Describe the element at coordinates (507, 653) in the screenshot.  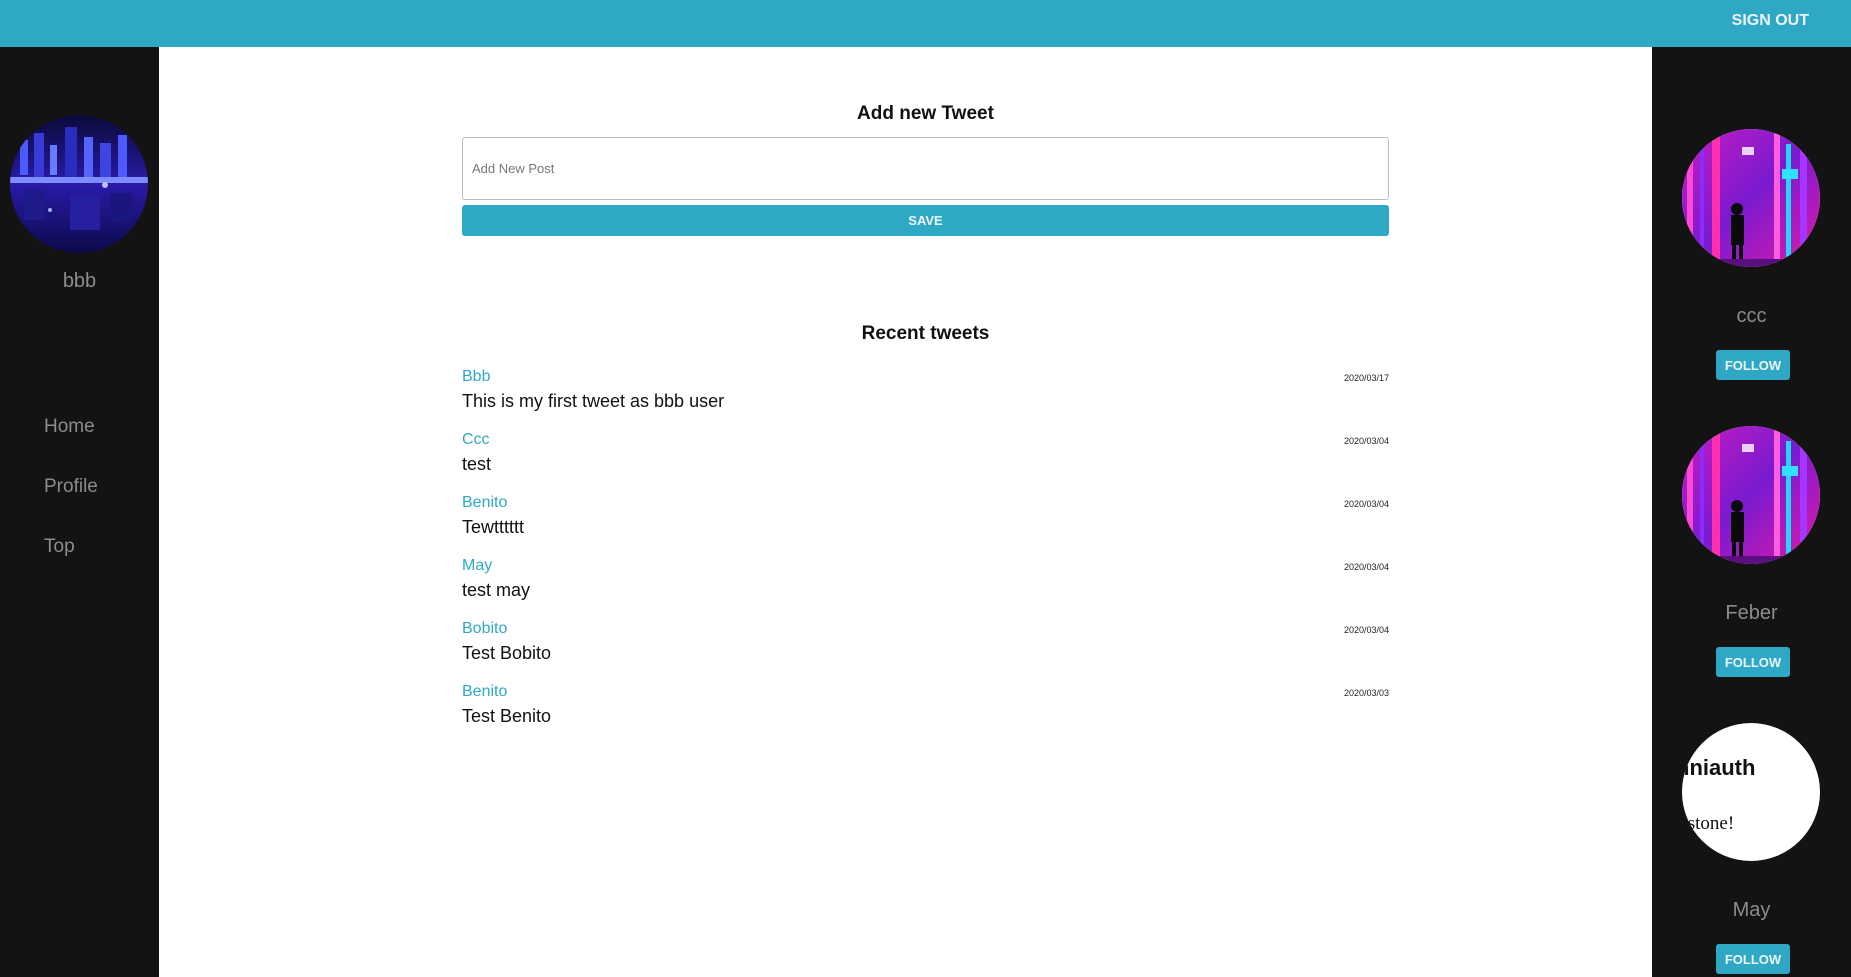
I see `tweet-text: Test Bobito` at that location.